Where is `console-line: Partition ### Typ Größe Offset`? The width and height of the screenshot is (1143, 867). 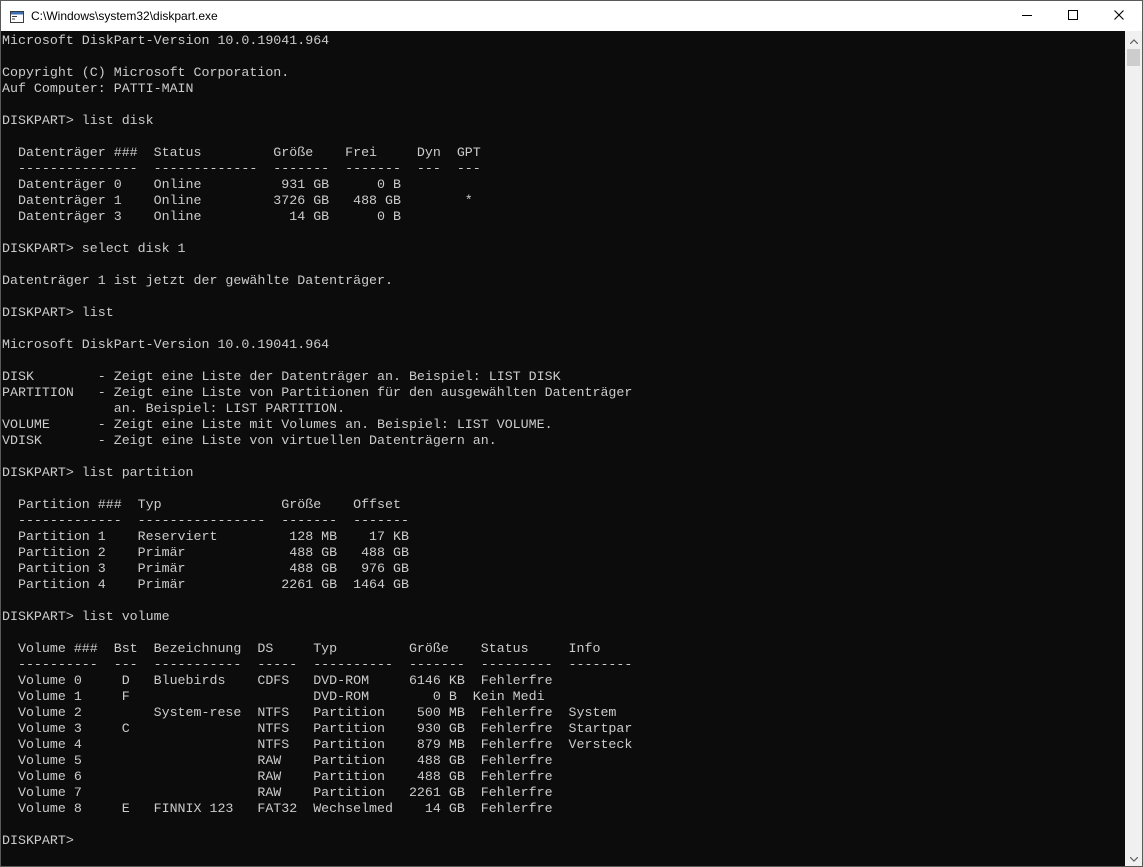 console-line: Partition ### Typ Größe Offset is located at coordinates (201, 504).